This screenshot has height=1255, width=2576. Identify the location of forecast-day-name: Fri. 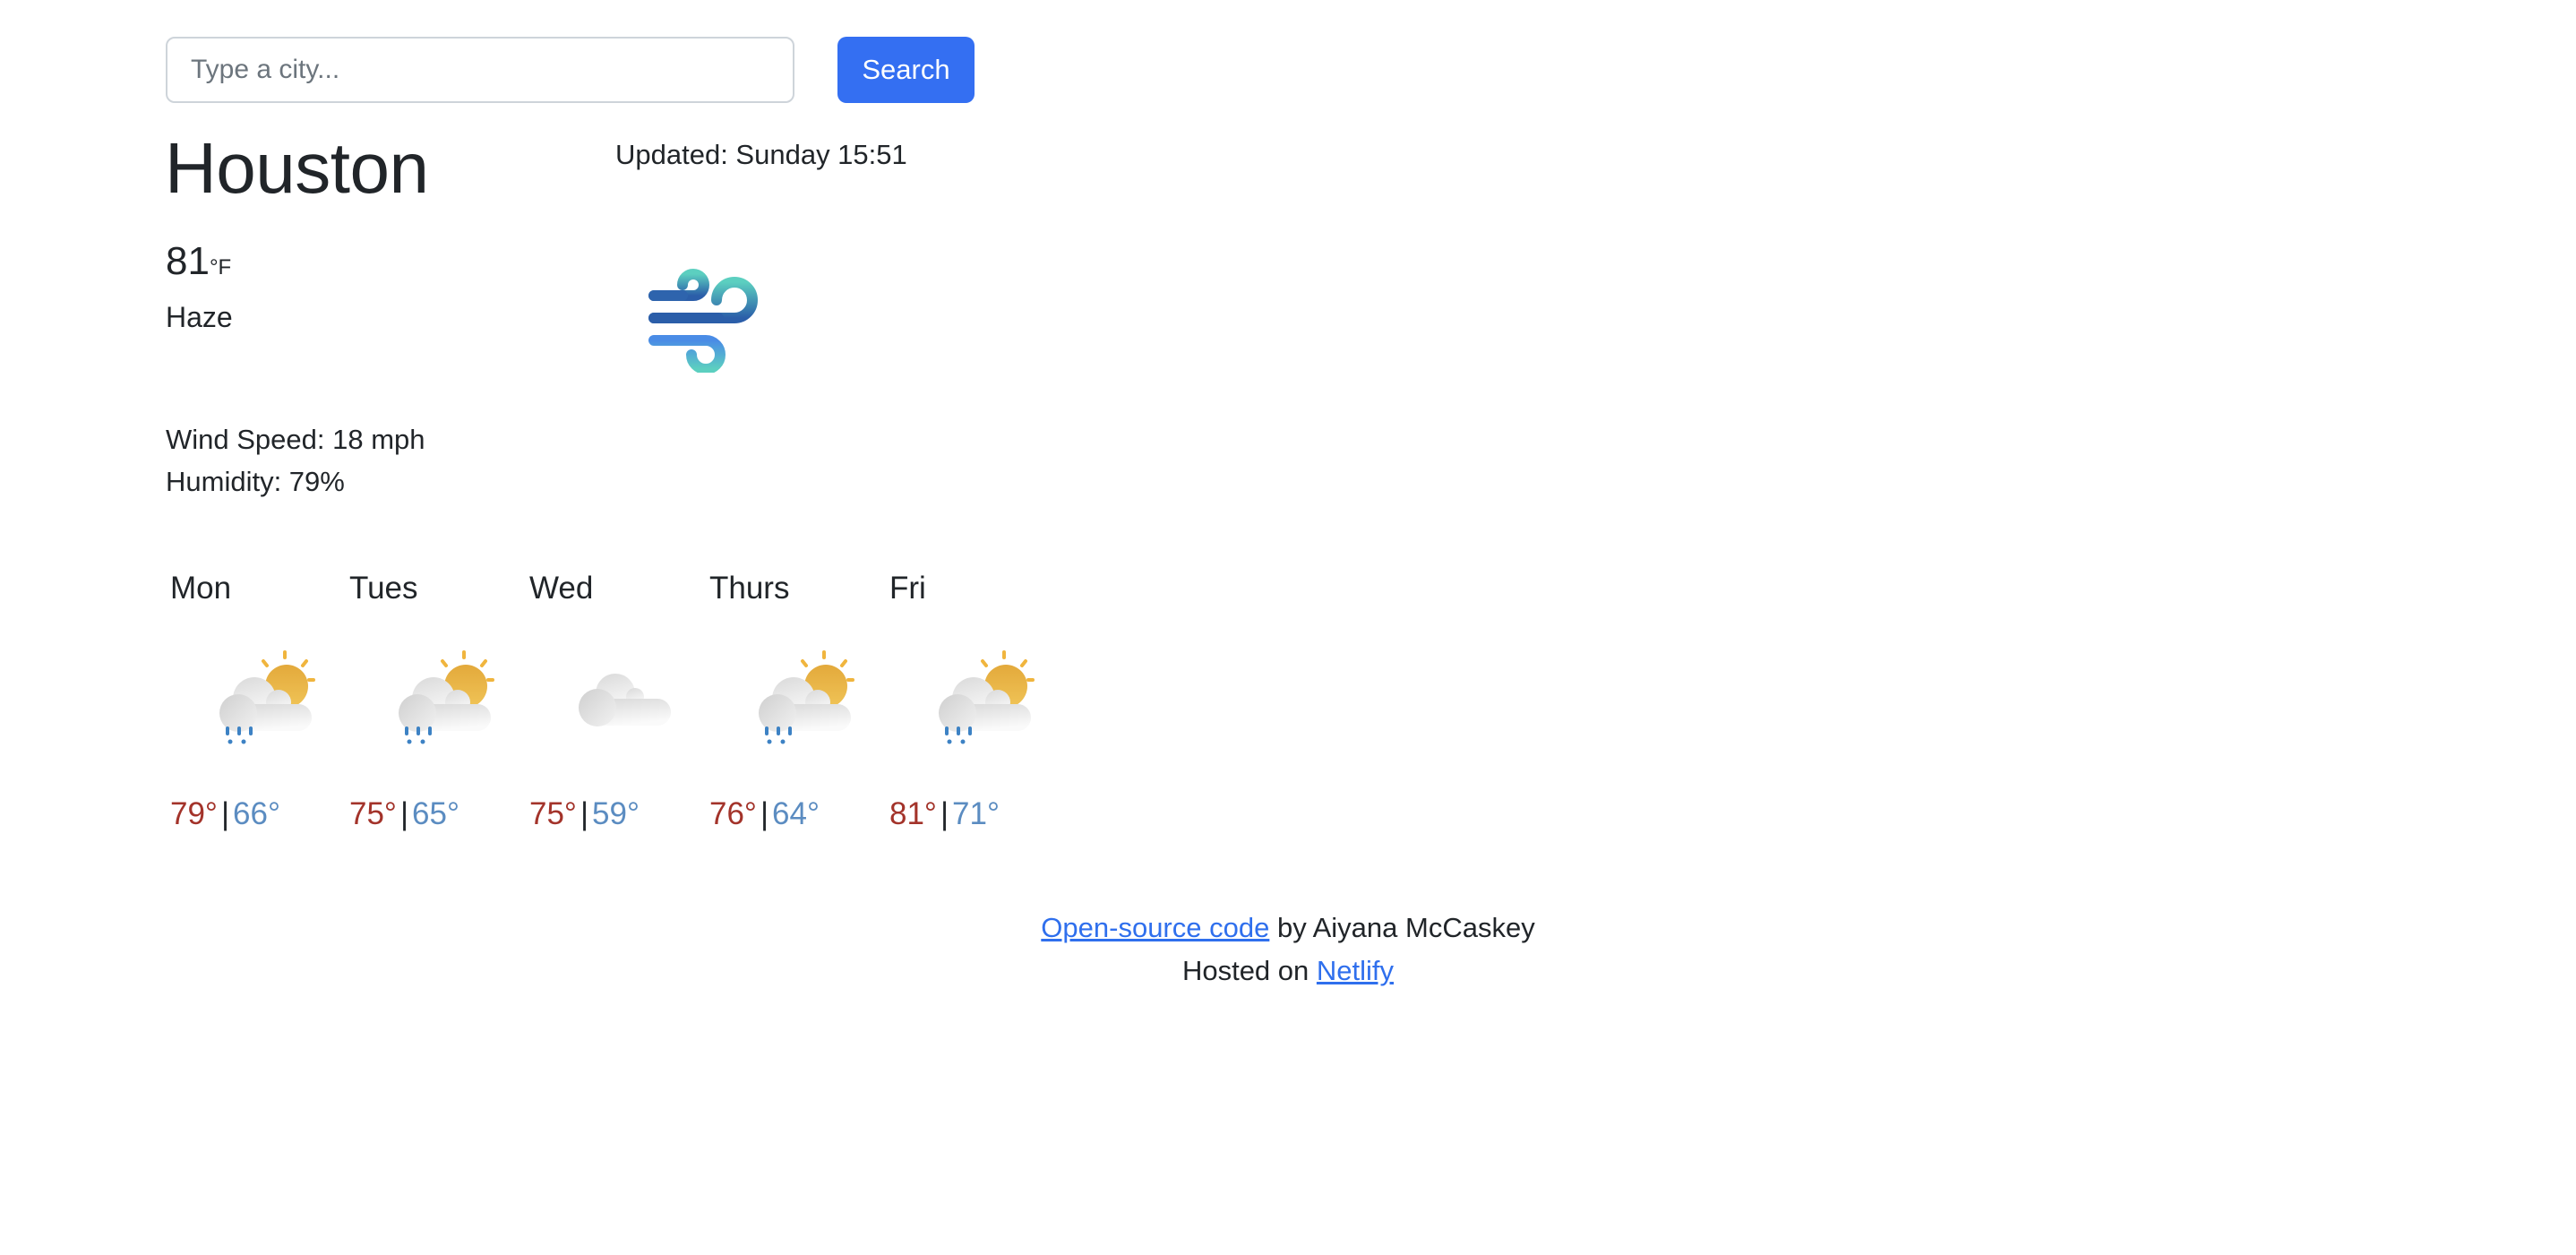
(907, 588).